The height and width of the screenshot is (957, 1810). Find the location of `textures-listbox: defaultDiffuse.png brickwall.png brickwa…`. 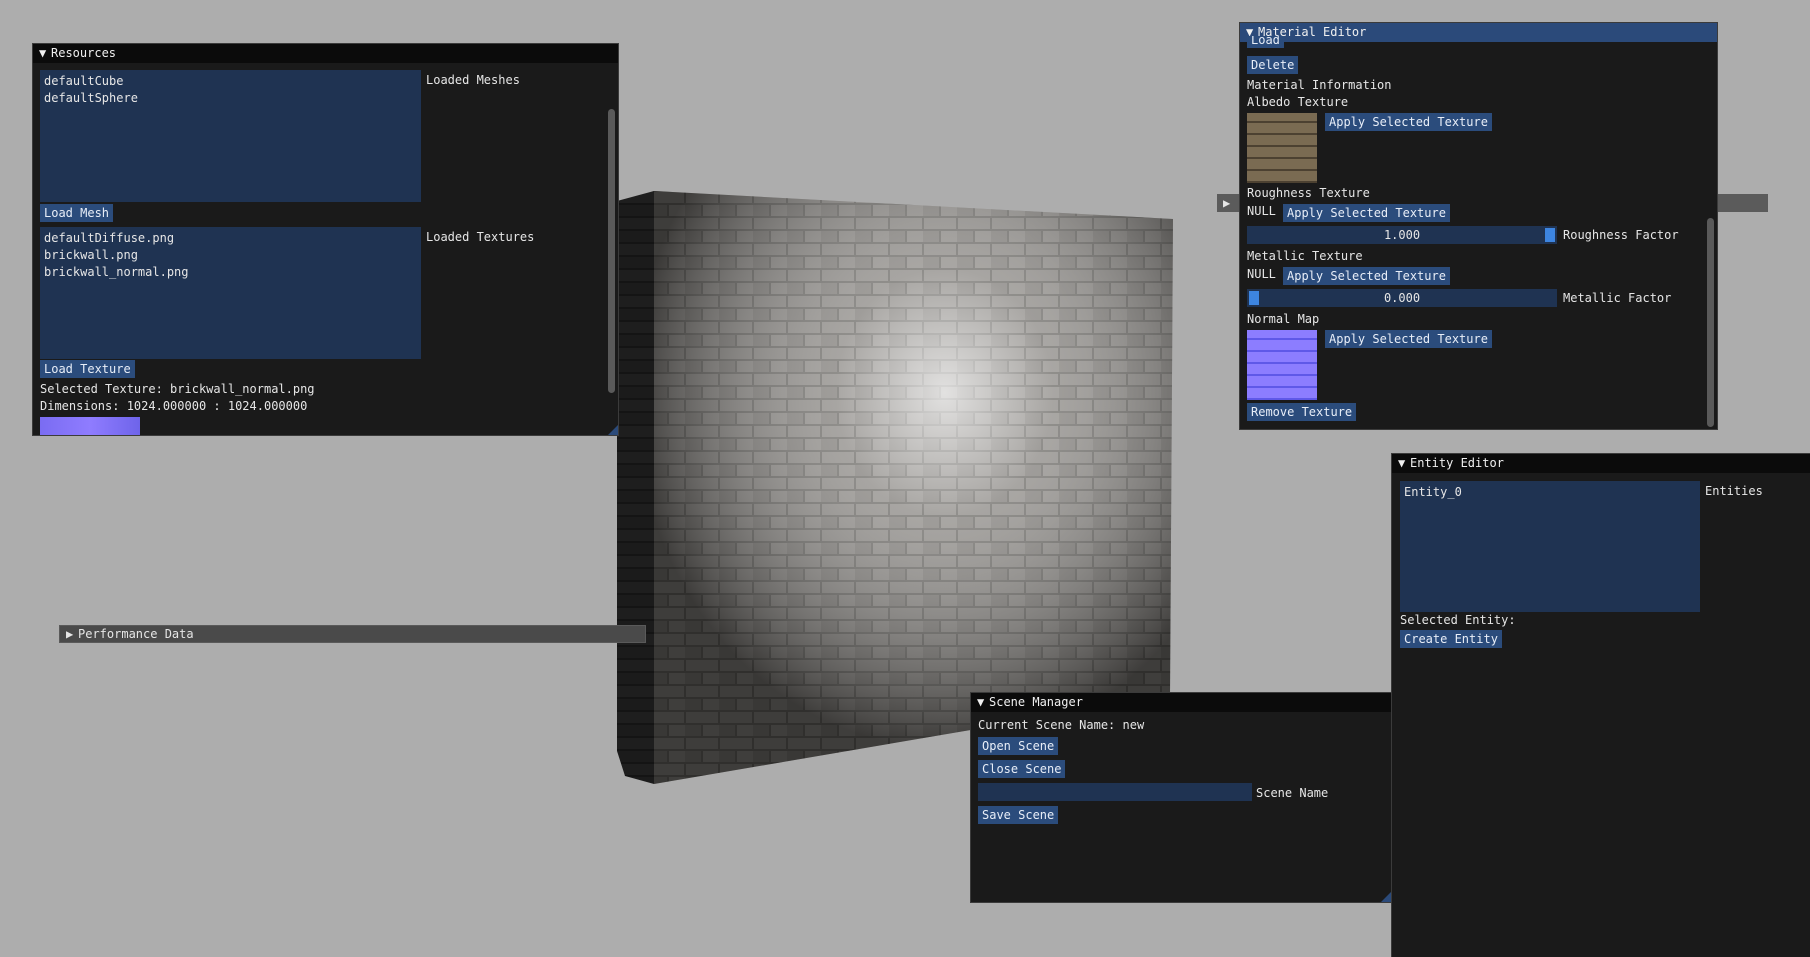

textures-listbox: defaultDiffuse.png brickwall.png brickwa… is located at coordinates (230, 293).